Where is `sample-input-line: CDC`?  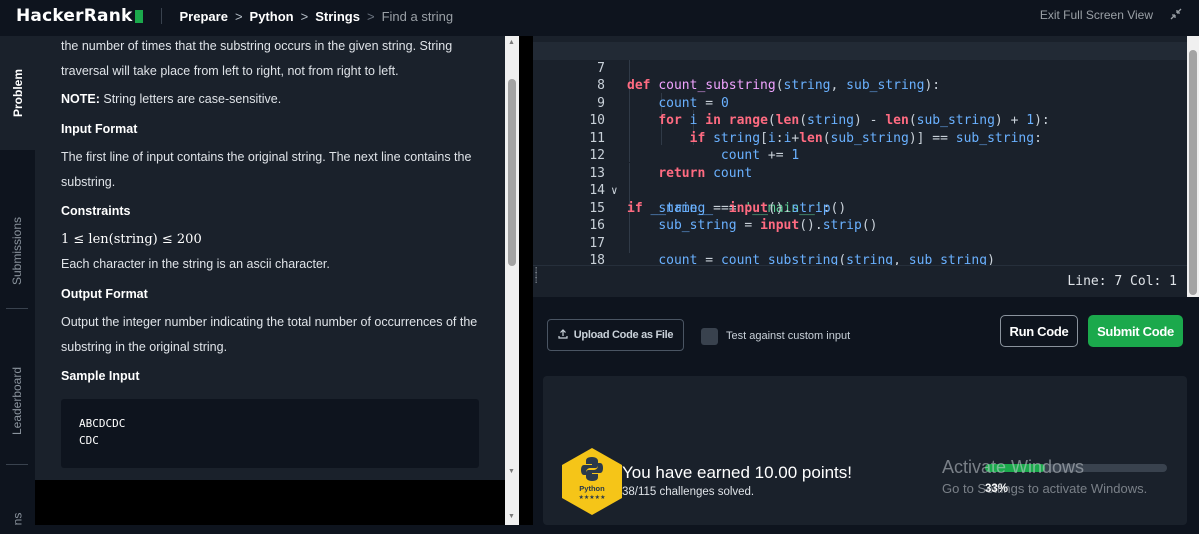 sample-input-line: CDC is located at coordinates (89, 440).